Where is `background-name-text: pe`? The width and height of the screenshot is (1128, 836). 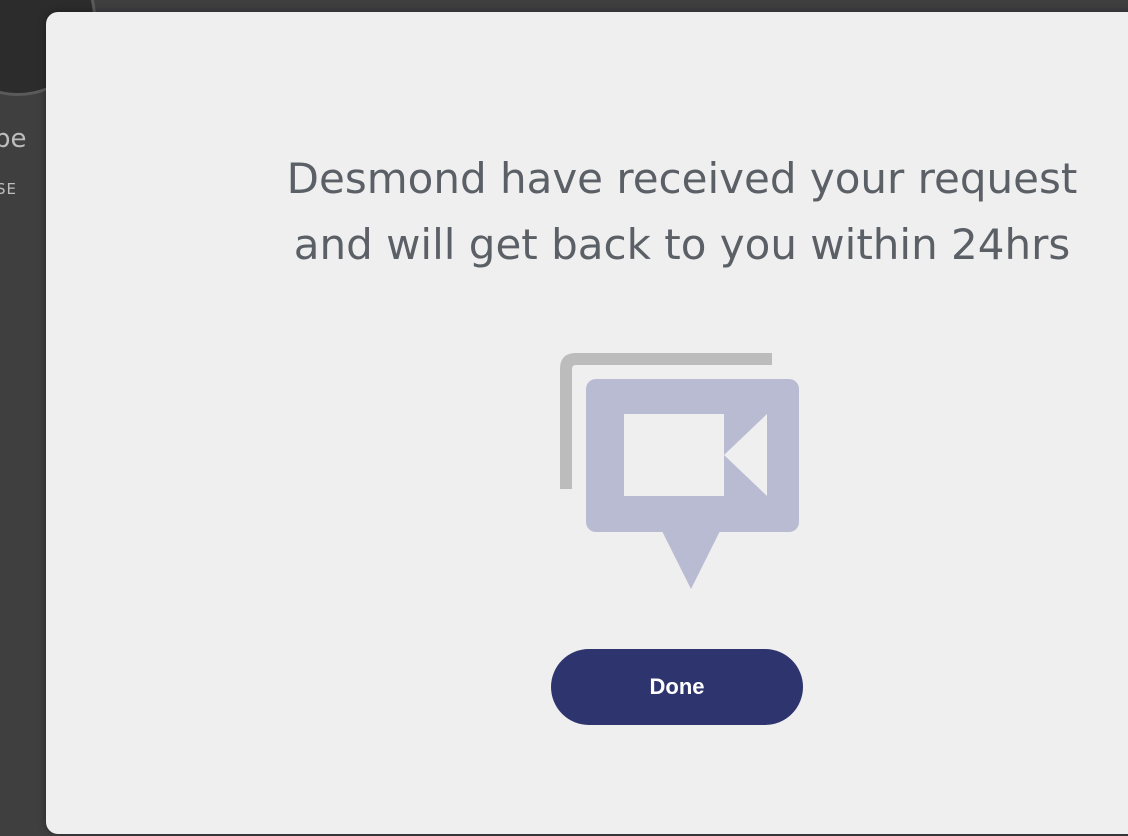
background-name-text: pe is located at coordinates (13, 139).